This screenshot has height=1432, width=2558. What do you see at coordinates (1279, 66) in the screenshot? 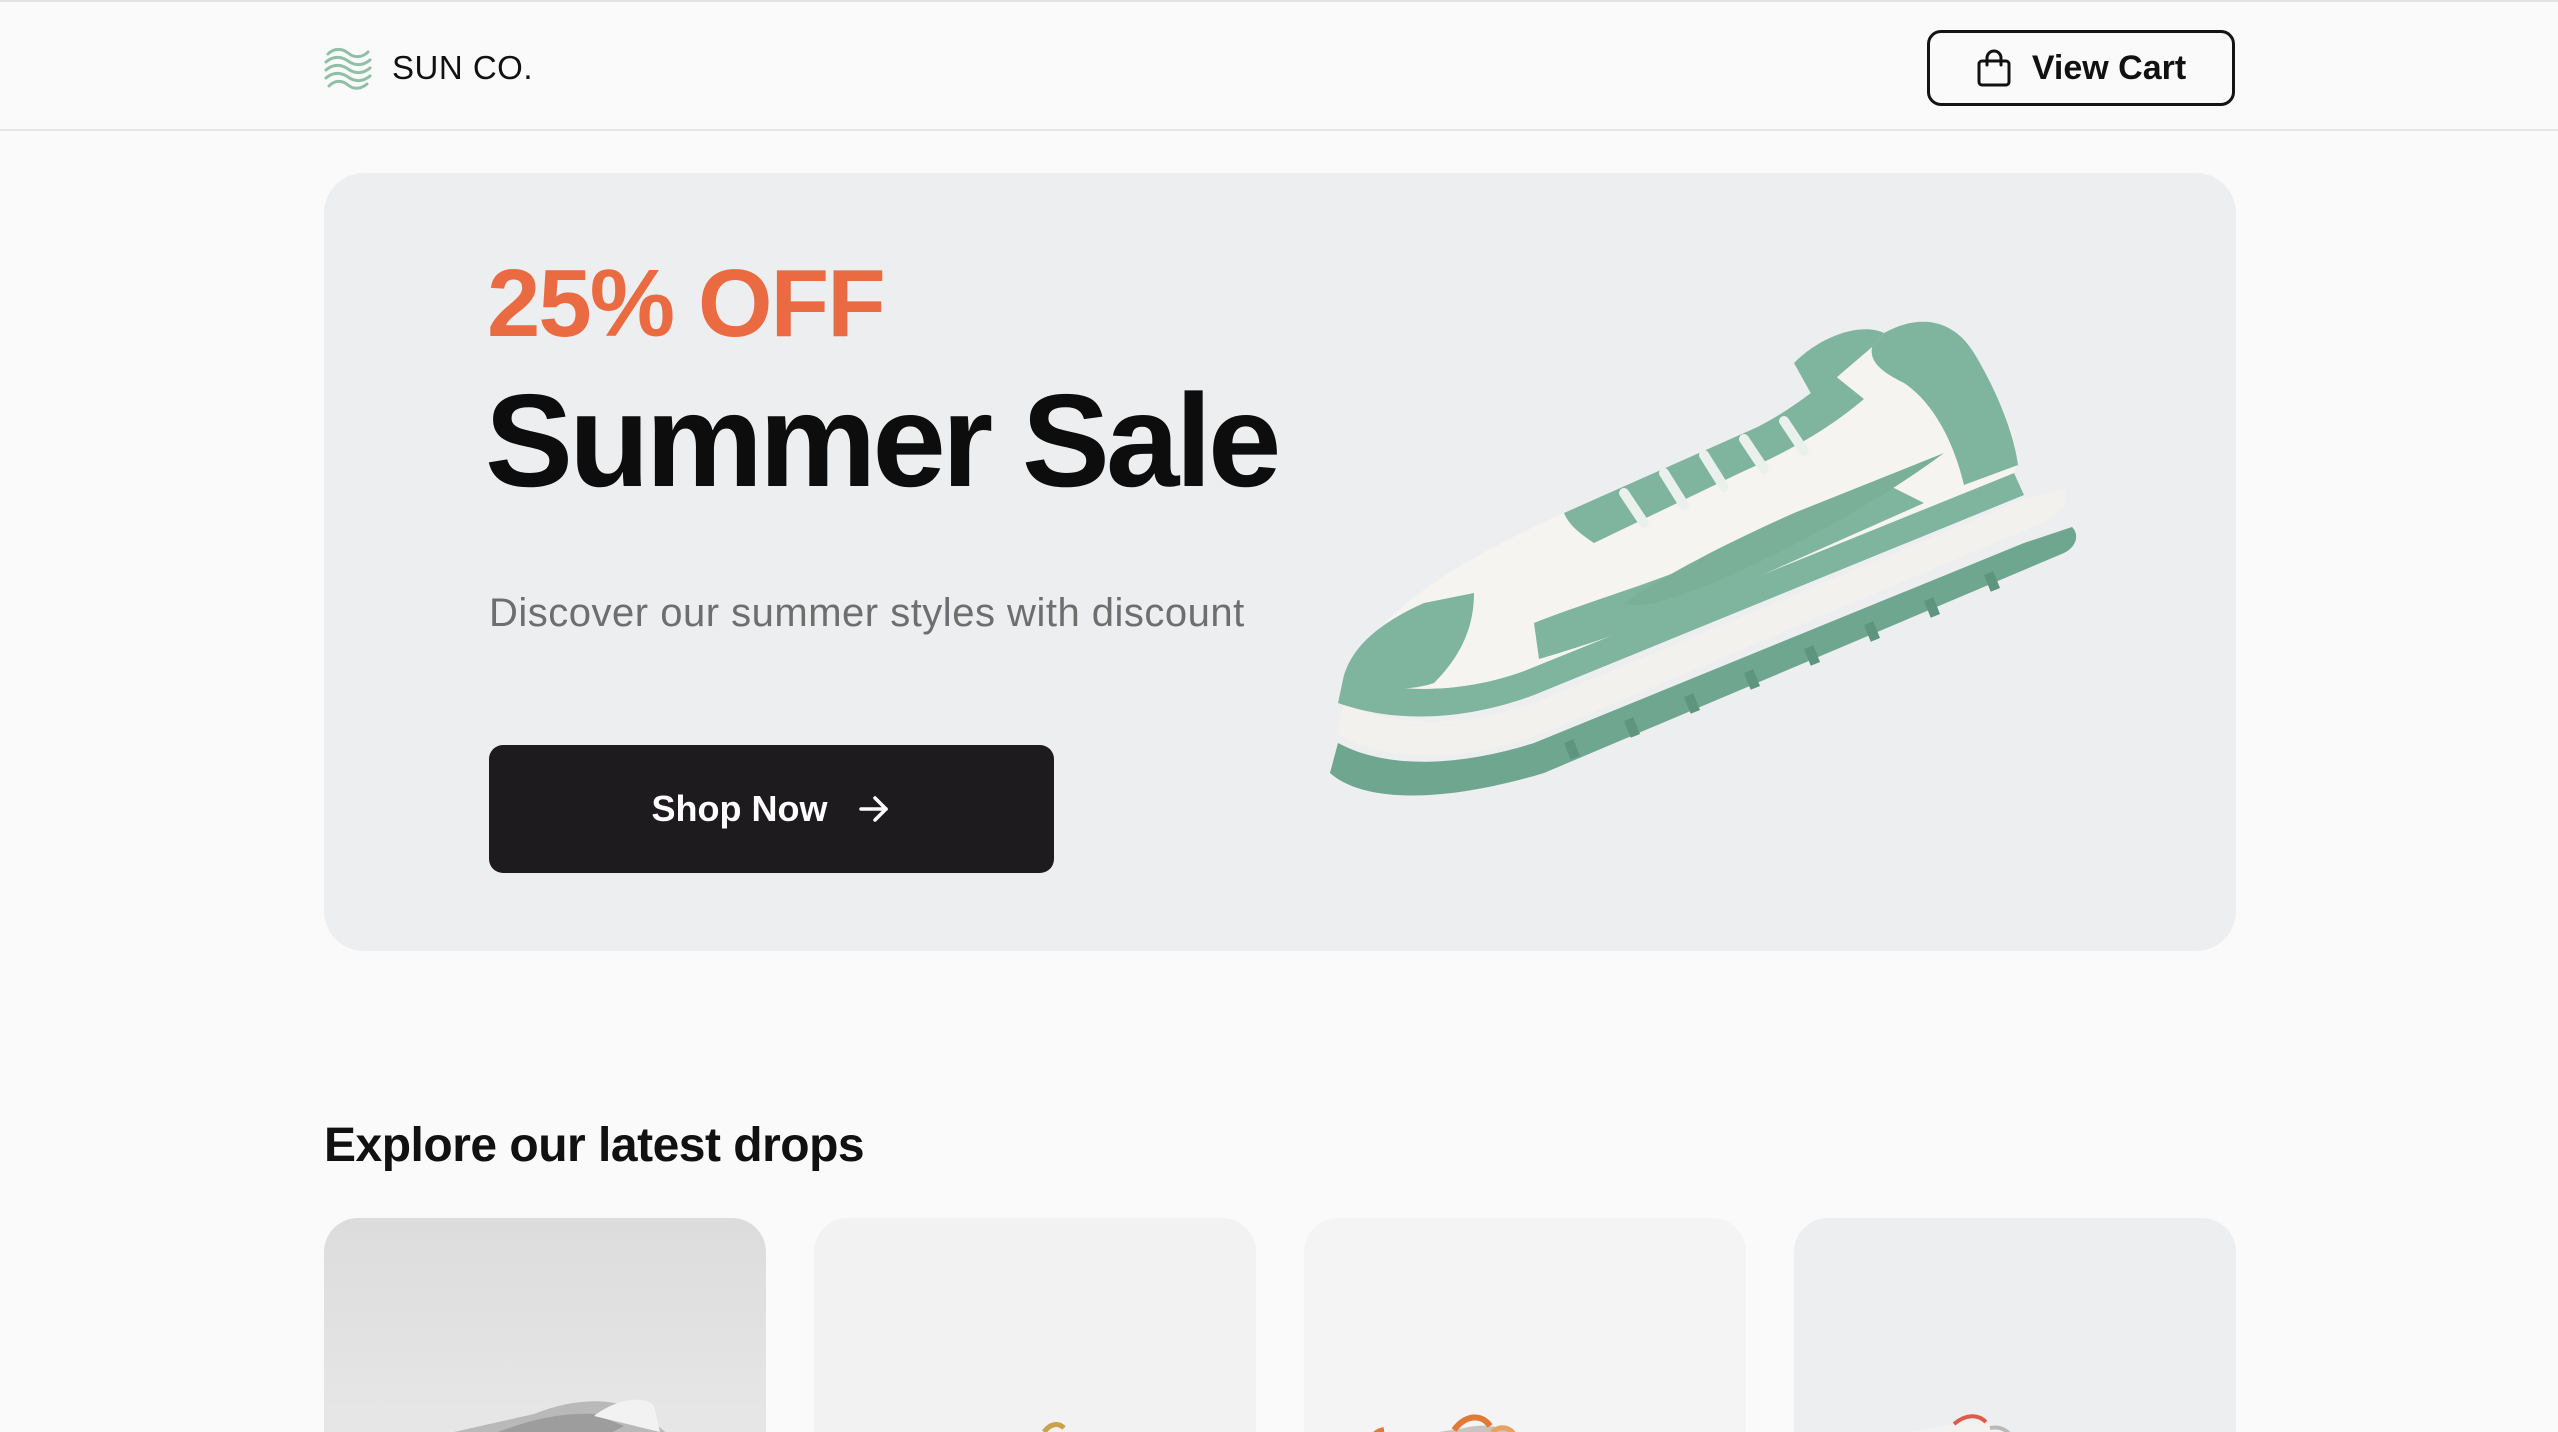
I see `site-header: SUN CO. View Cart` at bounding box center [1279, 66].